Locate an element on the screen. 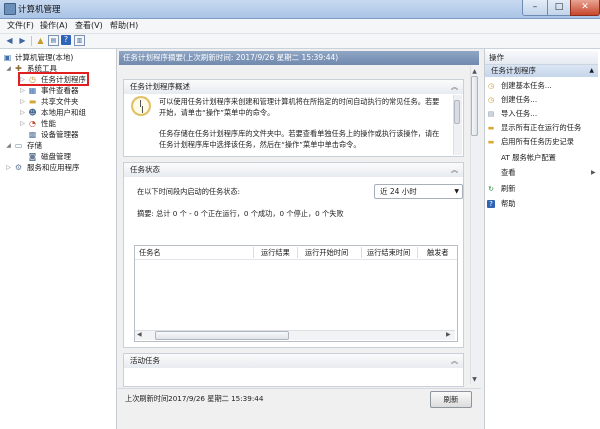 The height and width of the screenshot is (429, 600). action-show-running-tasks: ▬ 显示所有正在运行的任务 is located at coordinates (542, 128).